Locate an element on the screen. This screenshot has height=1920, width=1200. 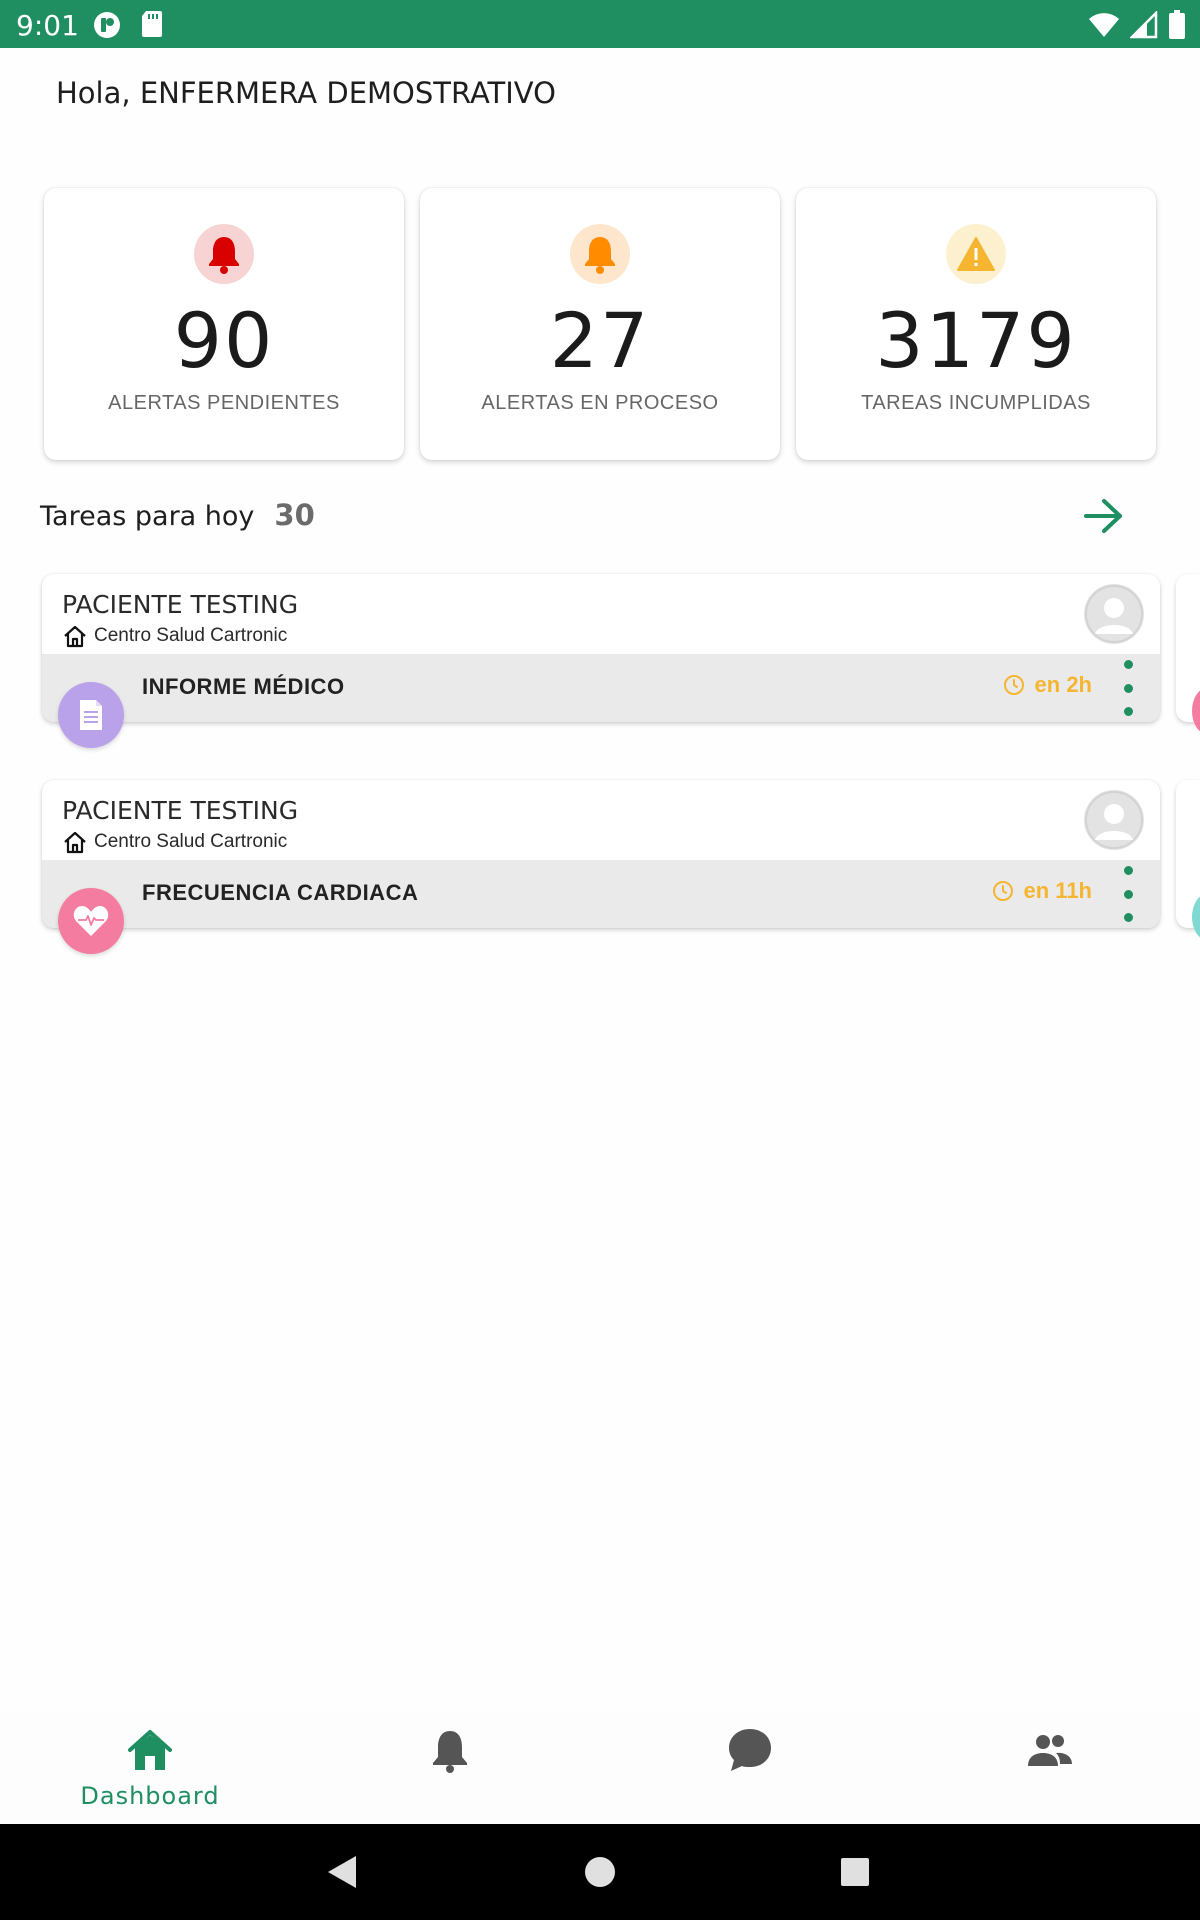
stat-card-failed-tasks: 3179 TAREAS INCUMPLIDAS is located at coordinates (976, 324).